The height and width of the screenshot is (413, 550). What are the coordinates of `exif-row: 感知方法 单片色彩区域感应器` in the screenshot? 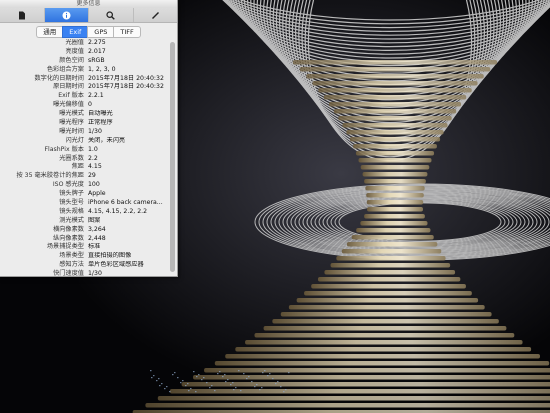 It's located at (84, 265).